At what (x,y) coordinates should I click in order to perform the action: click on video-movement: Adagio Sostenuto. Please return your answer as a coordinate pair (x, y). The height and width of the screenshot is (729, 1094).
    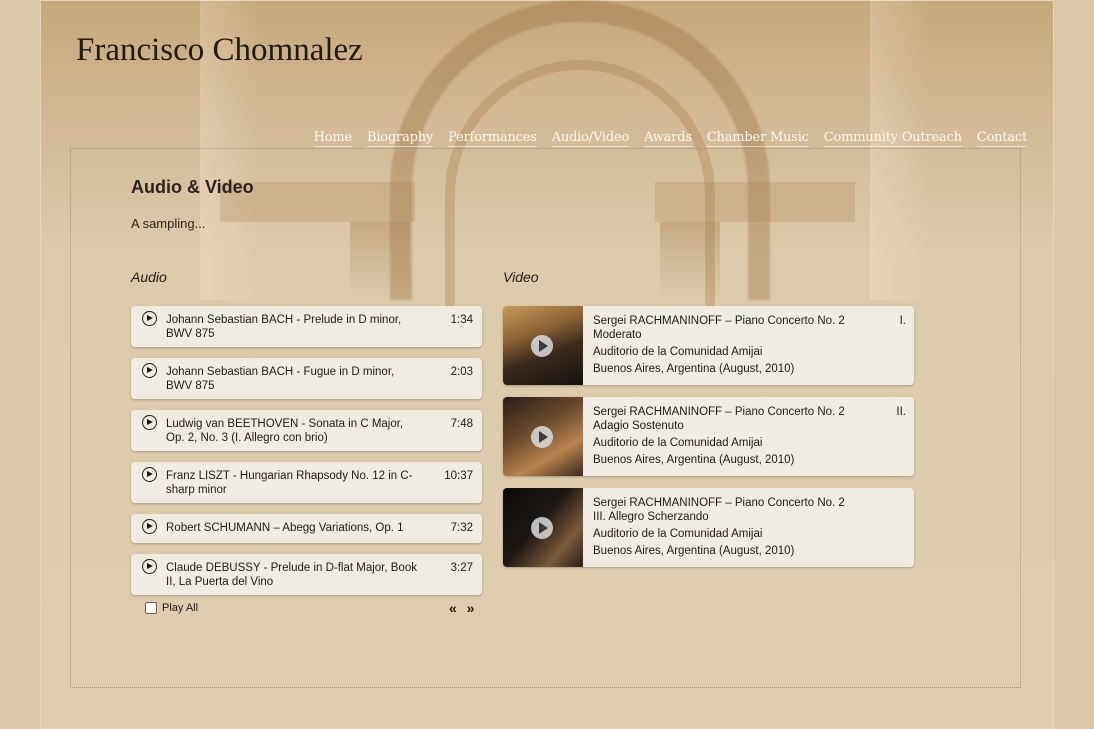
    Looking at the image, I should click on (638, 426).